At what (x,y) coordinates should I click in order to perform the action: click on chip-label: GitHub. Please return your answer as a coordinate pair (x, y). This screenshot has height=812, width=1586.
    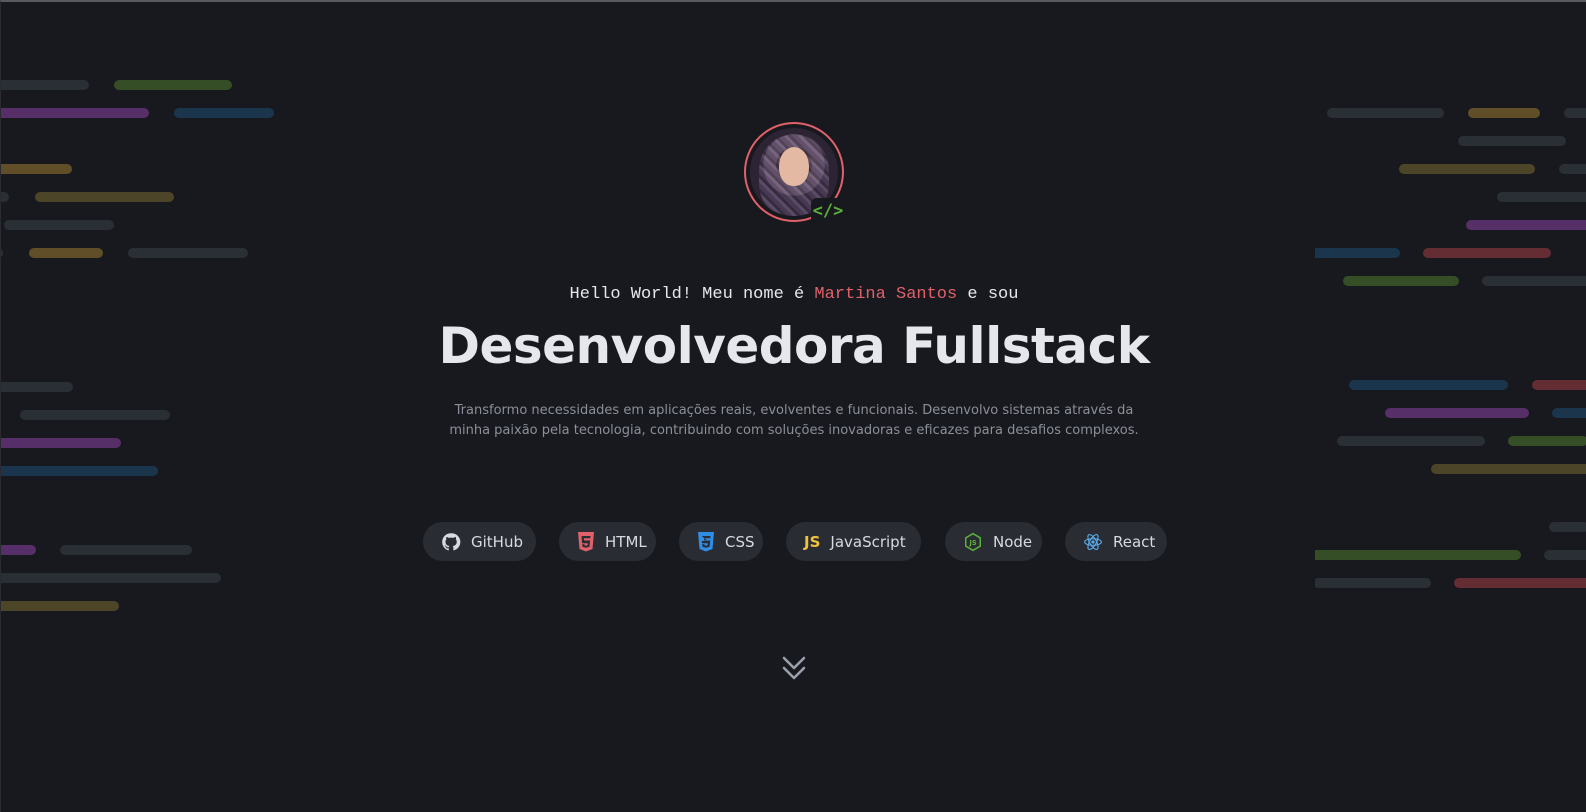
    Looking at the image, I should click on (497, 541).